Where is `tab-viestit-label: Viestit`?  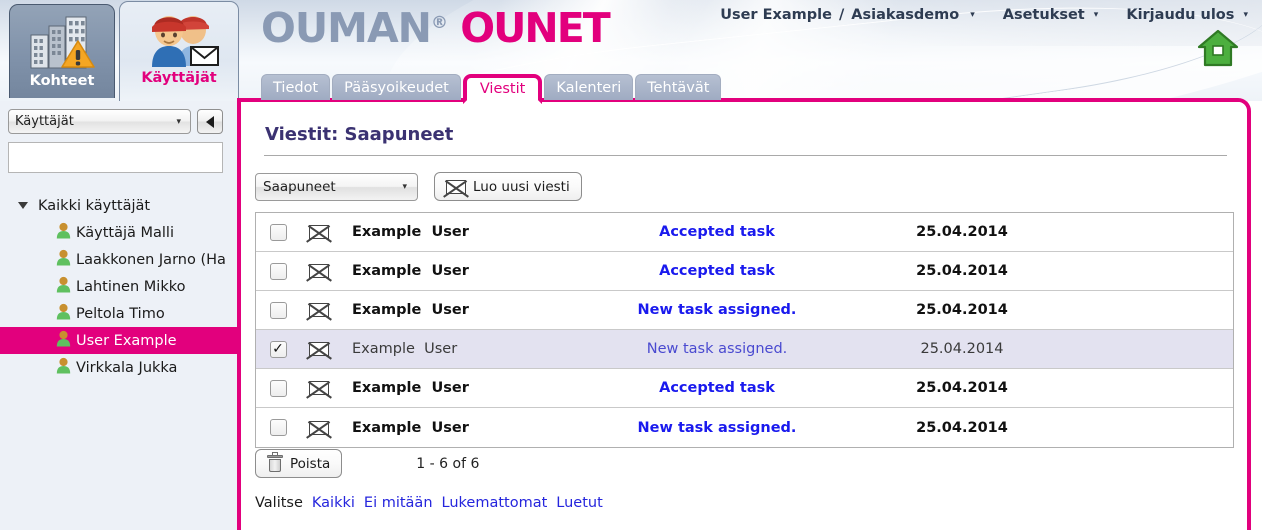
tab-viestit-label: Viestit is located at coordinates (502, 89).